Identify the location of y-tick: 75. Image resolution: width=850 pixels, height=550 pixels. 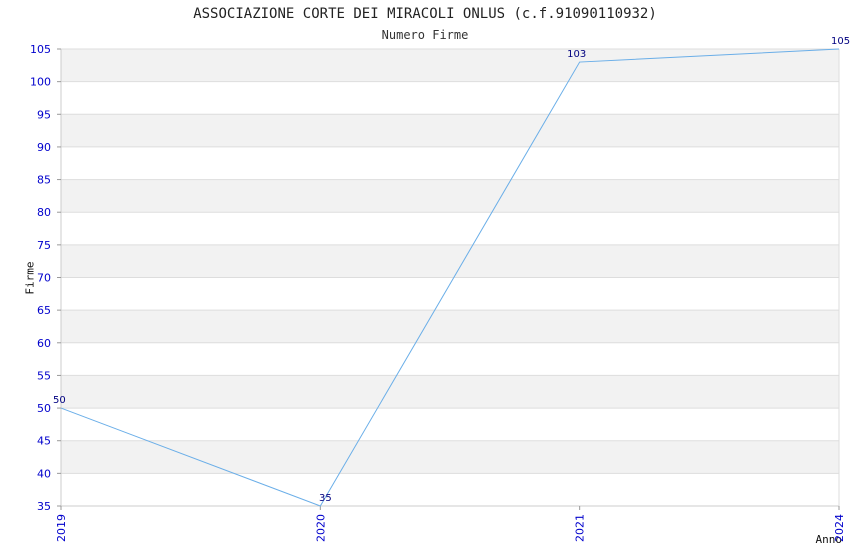
(49, 245).